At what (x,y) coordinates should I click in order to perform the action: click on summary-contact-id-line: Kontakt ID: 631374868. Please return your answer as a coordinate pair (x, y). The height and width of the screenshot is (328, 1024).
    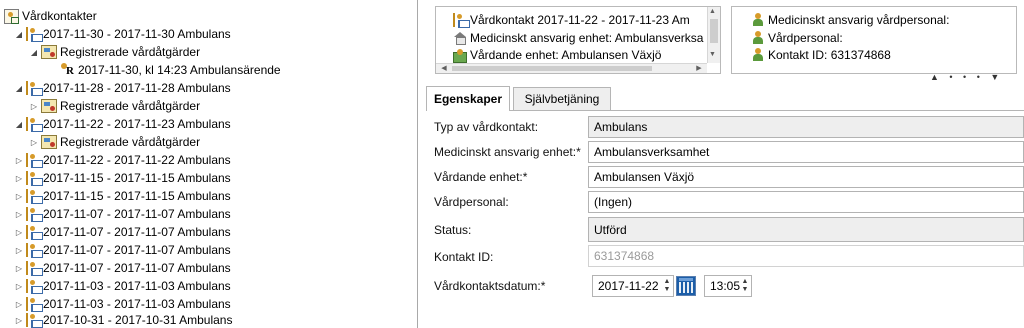
    Looking at the image, I should click on (821, 55).